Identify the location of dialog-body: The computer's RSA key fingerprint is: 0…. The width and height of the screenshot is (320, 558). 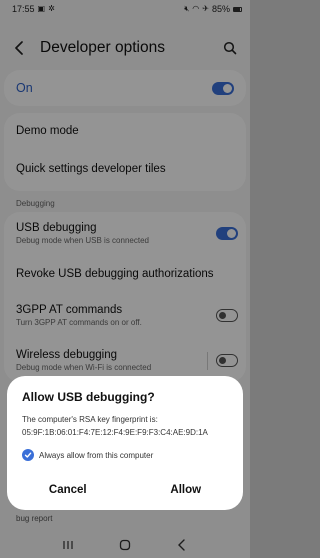
(125, 426).